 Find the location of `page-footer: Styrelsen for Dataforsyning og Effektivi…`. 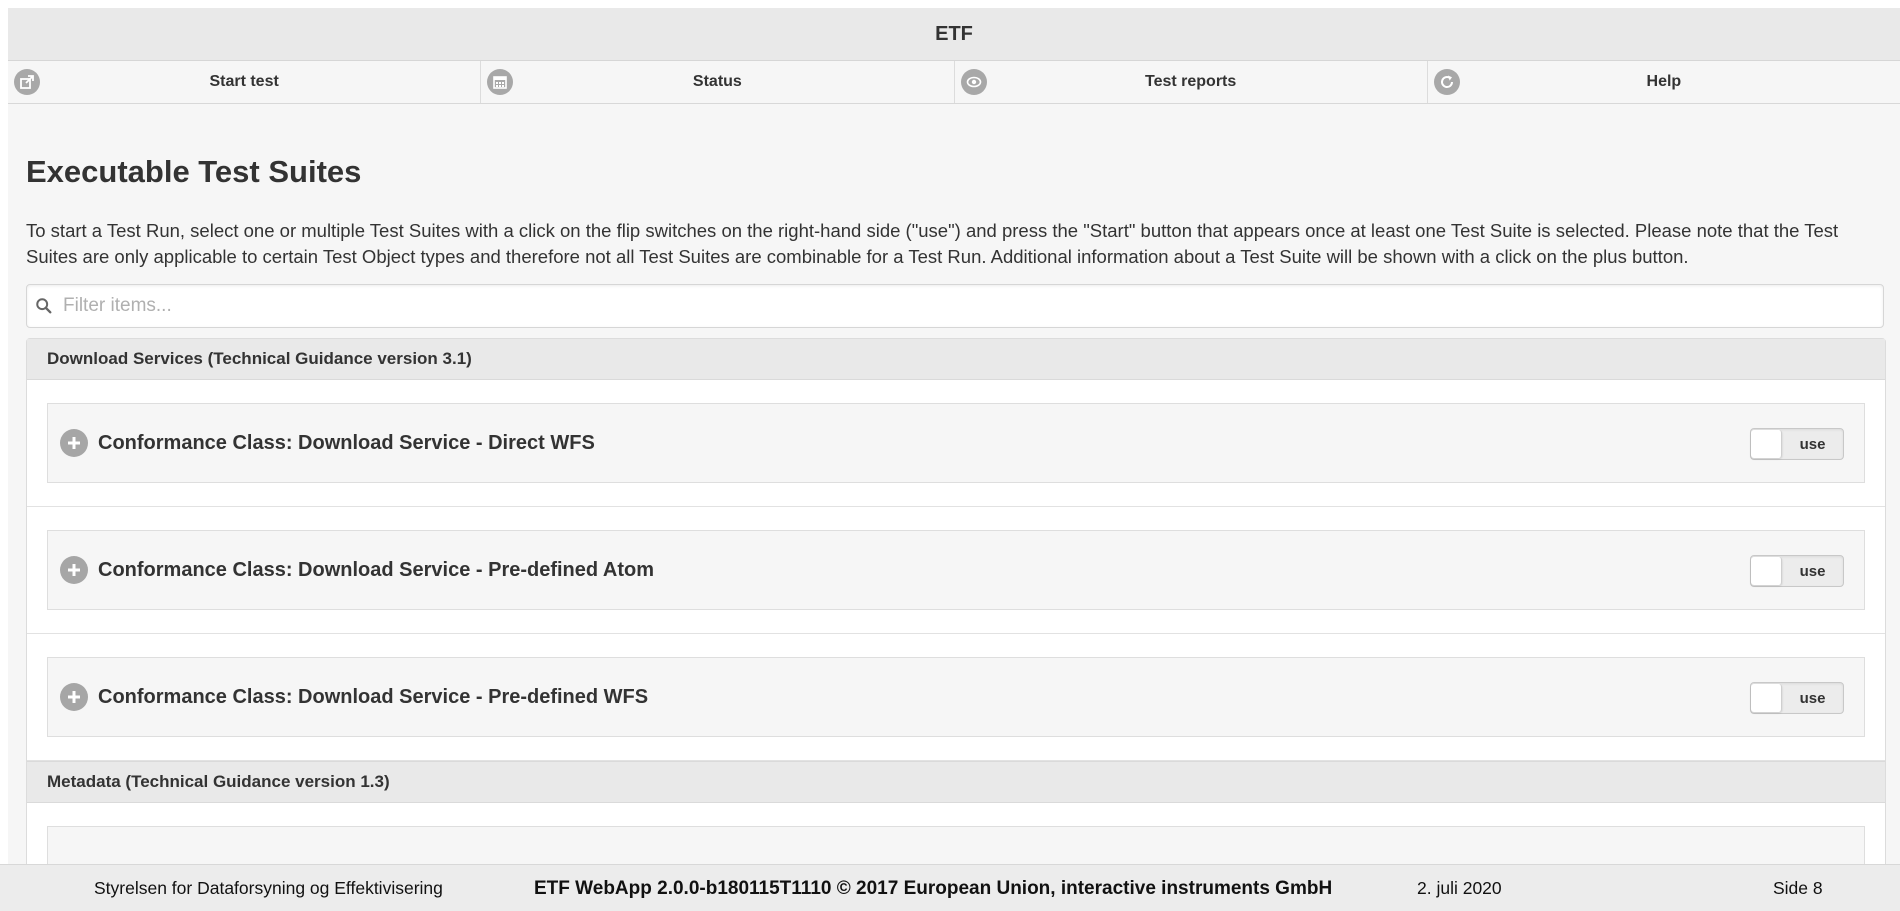

page-footer: Styrelsen for Dataforsyning og Effektivi… is located at coordinates (950, 887).